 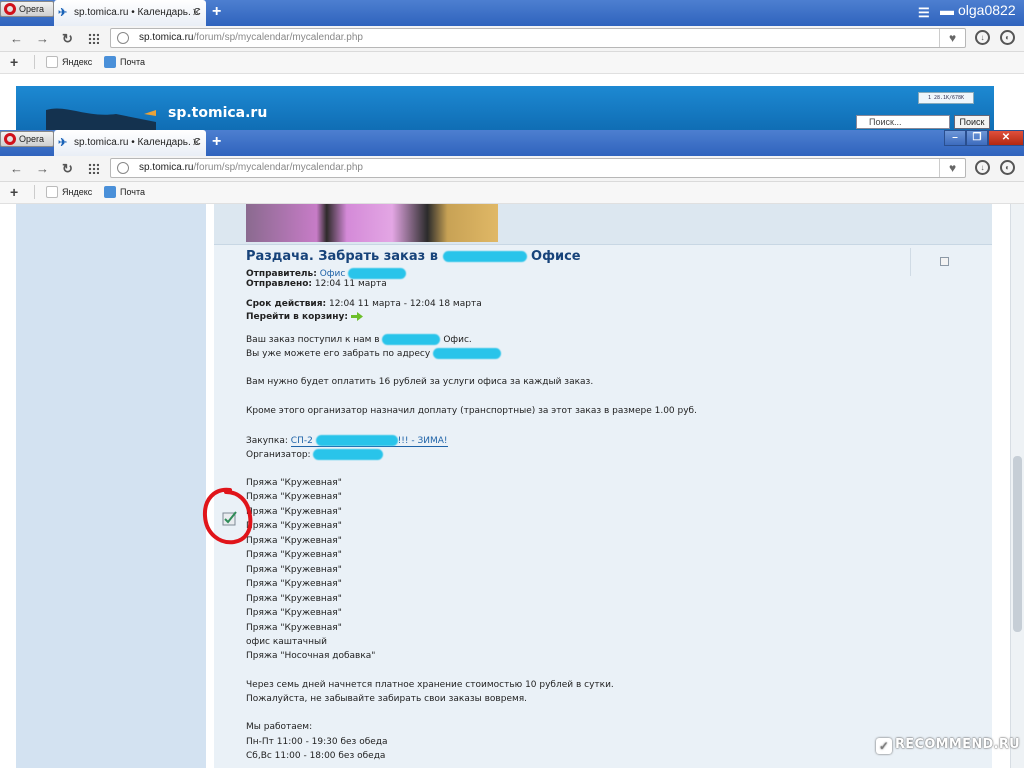 What do you see at coordinates (946, 98) in the screenshot?
I see `visit-counter: 1 28.1K/678K` at bounding box center [946, 98].